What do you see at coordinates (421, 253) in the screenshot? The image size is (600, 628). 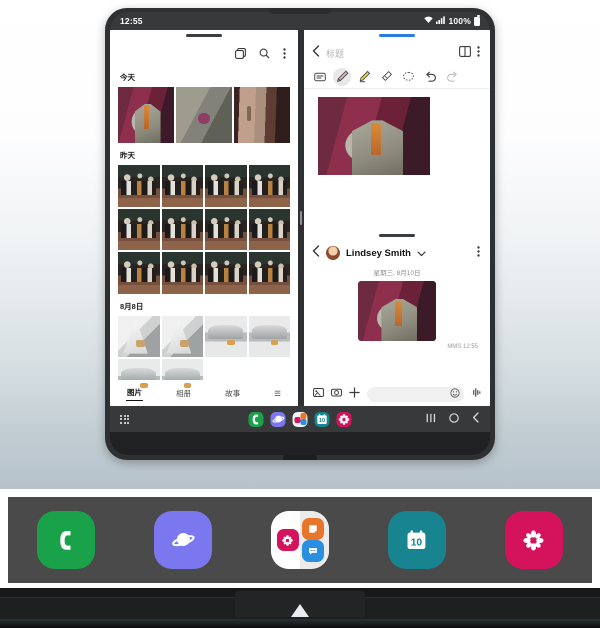 I see `chevron-down-icon` at bounding box center [421, 253].